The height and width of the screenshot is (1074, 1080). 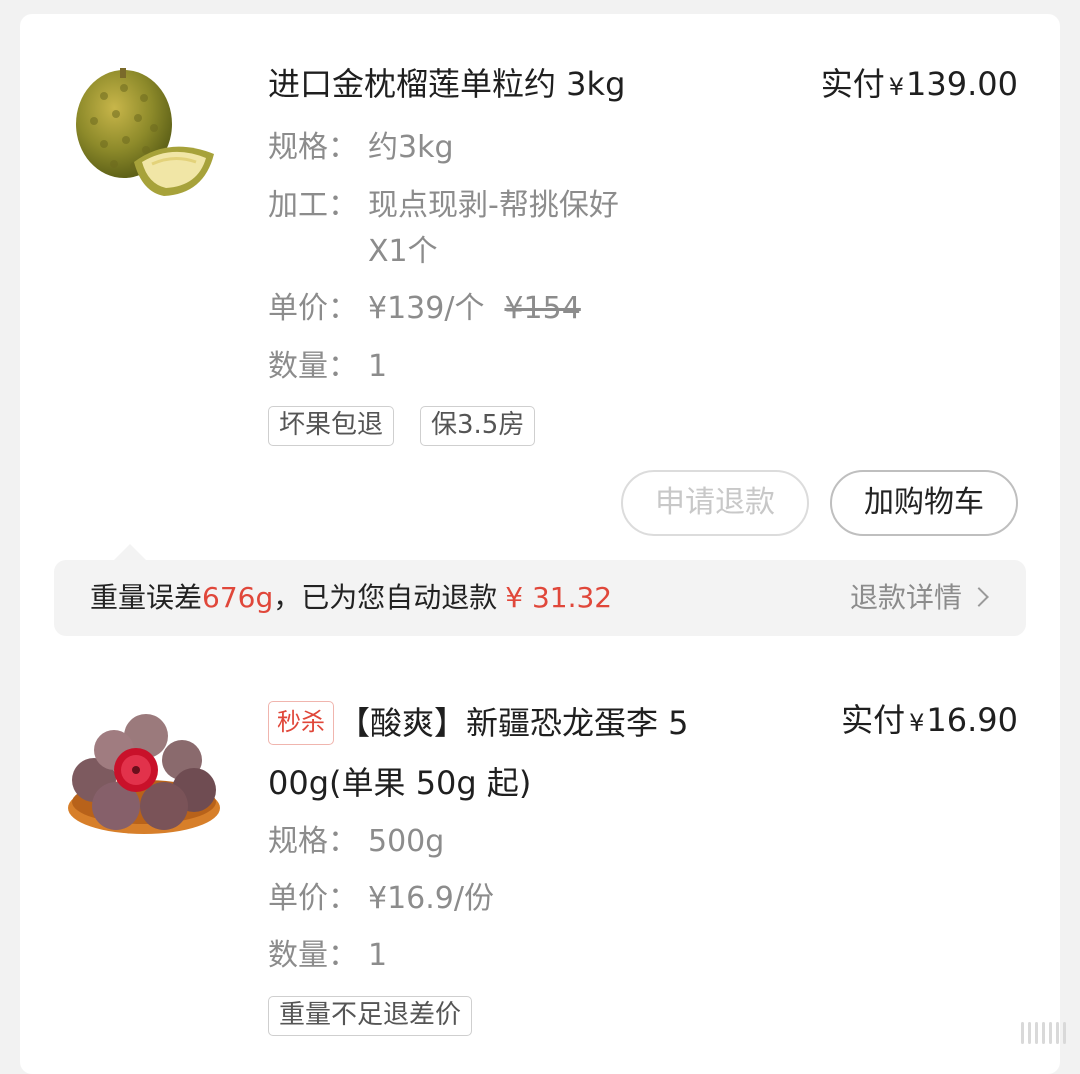 What do you see at coordinates (399, 783) in the screenshot?
I see `item-title-line2: 00g(单果 50g 起)` at bounding box center [399, 783].